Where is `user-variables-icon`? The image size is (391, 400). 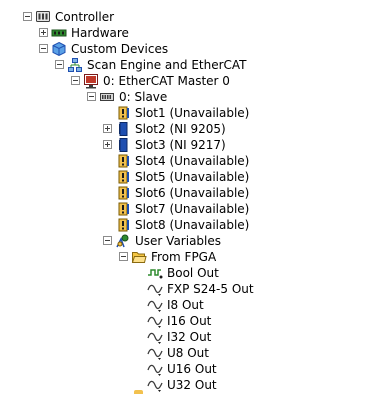
user-variables-icon is located at coordinates (123, 241).